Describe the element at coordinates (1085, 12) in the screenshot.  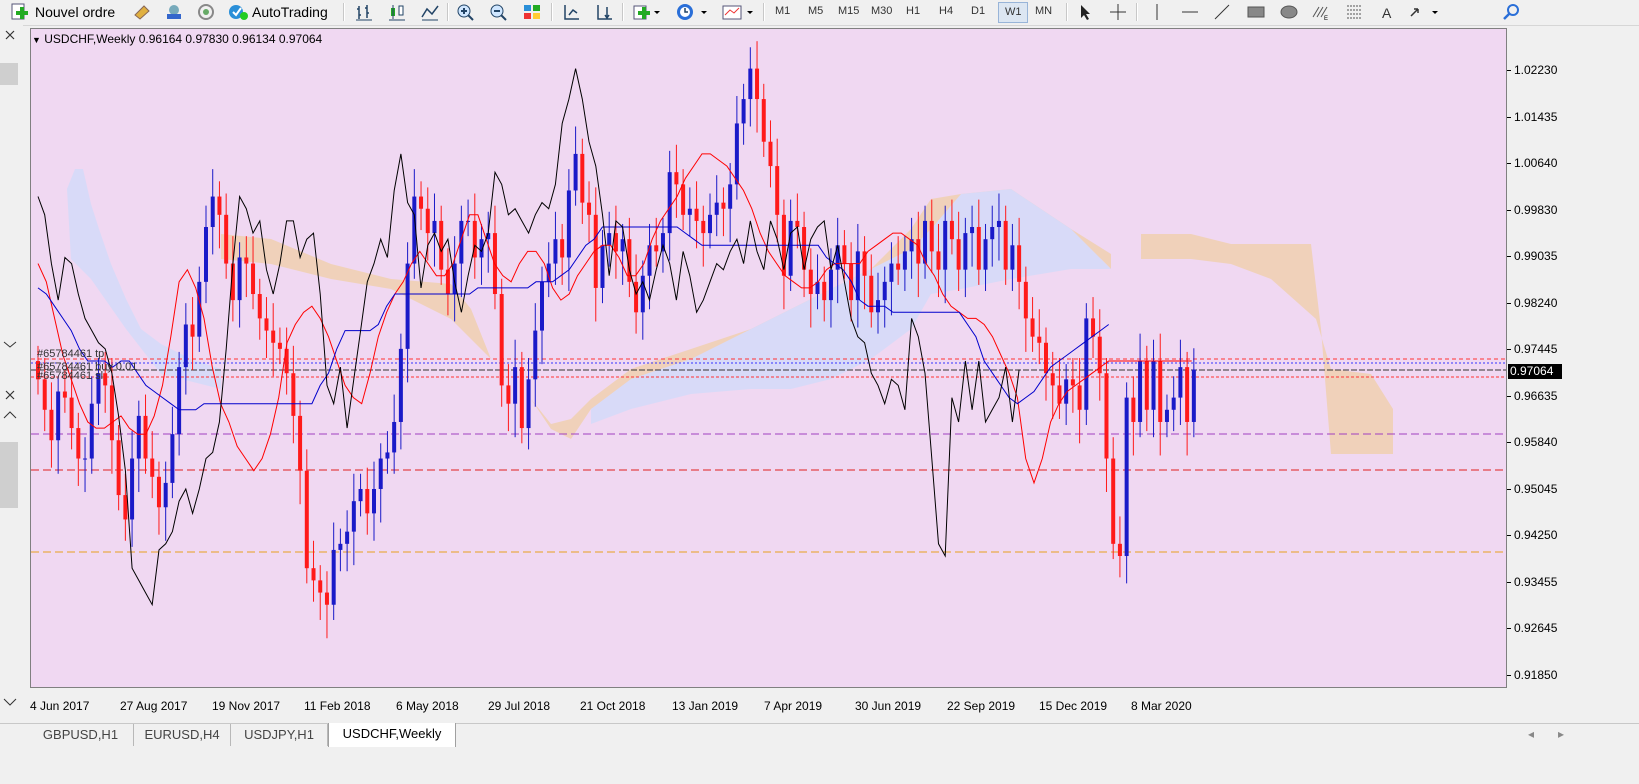
I see `cursor-button` at that location.